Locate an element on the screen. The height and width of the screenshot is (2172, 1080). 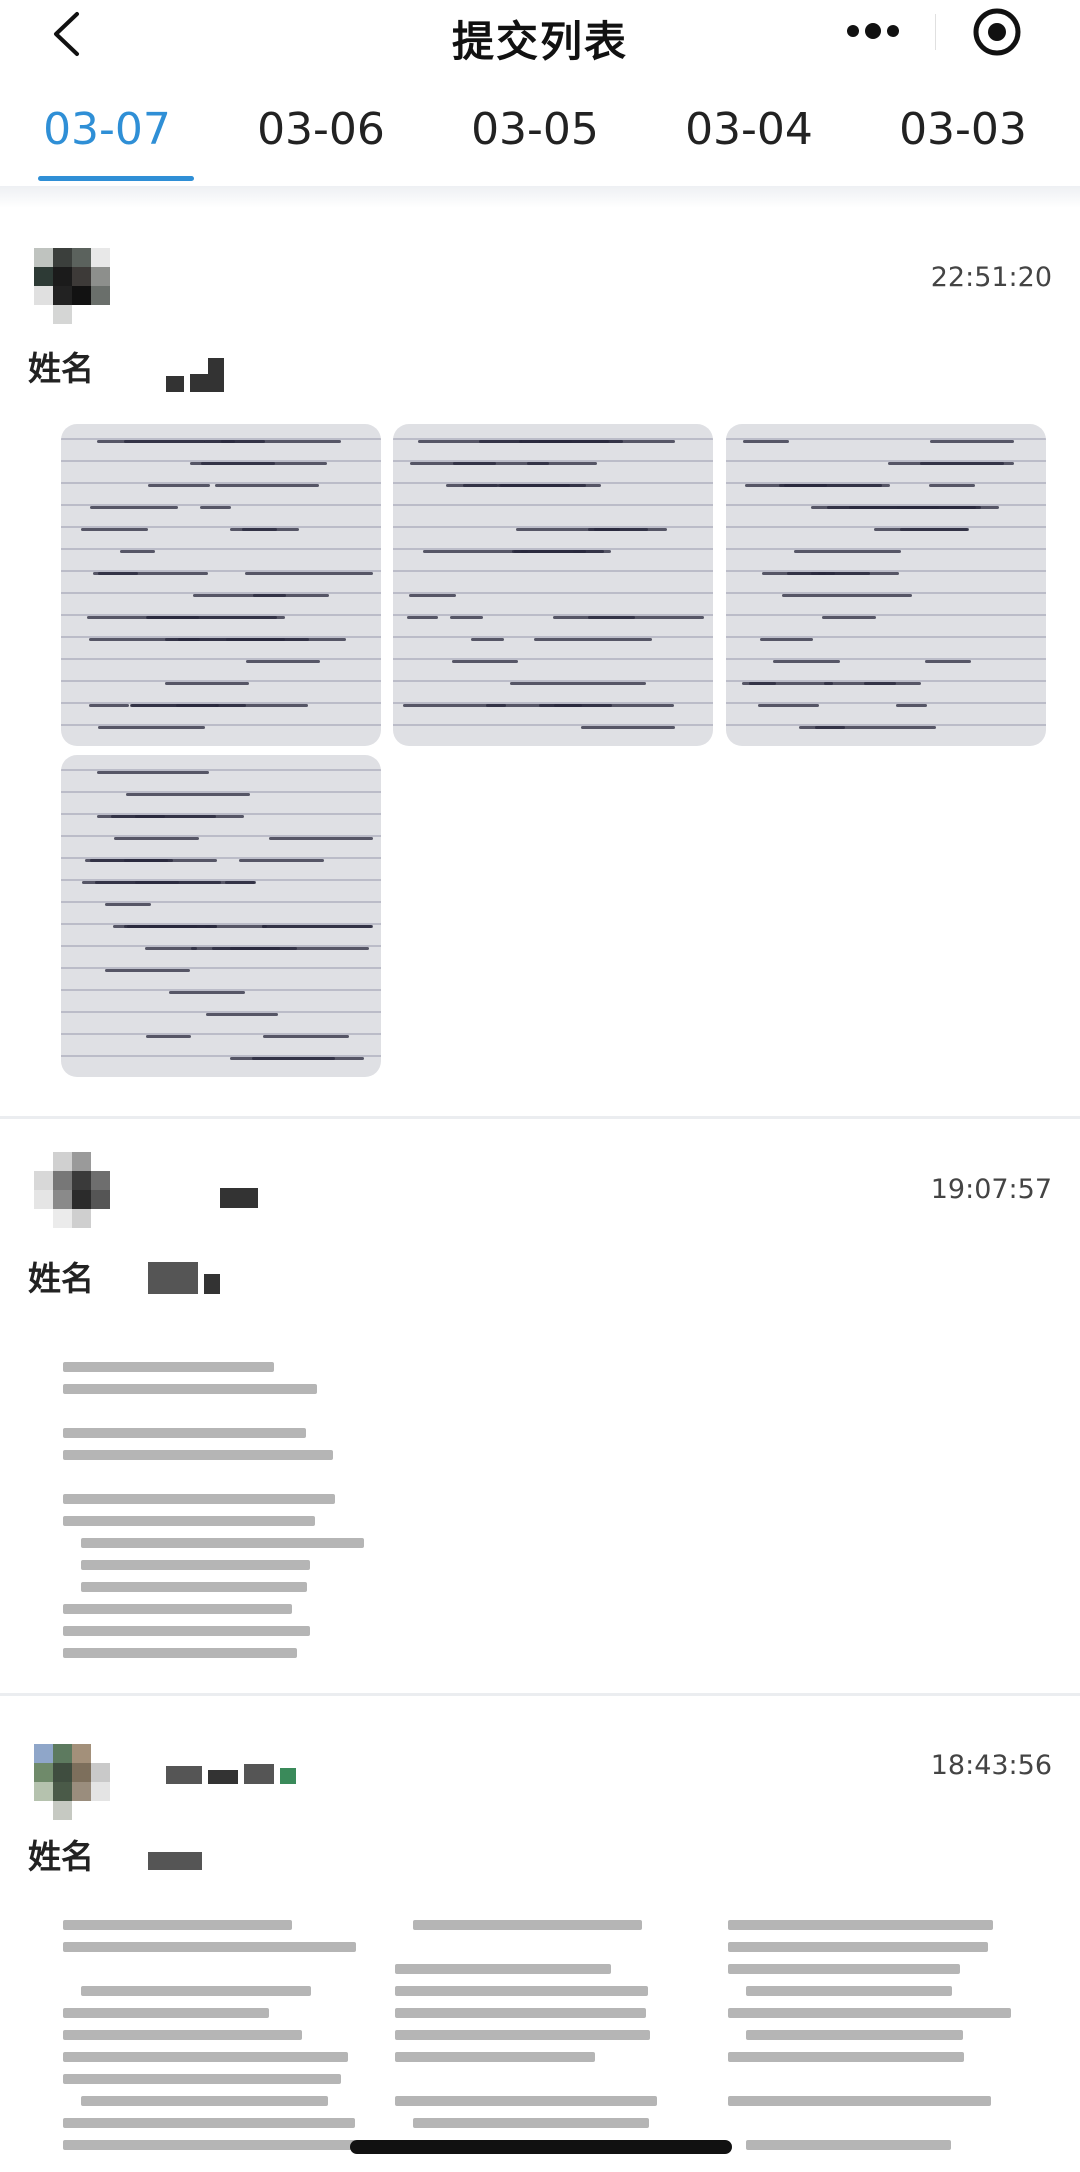
home-indicator is located at coordinates (541, 2147).